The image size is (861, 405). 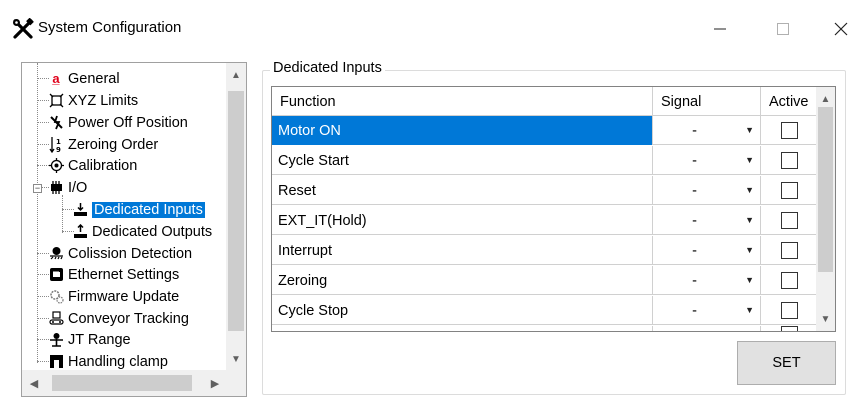 I want to click on function-cell: EXT_IT(Hold), so click(x=462, y=220).